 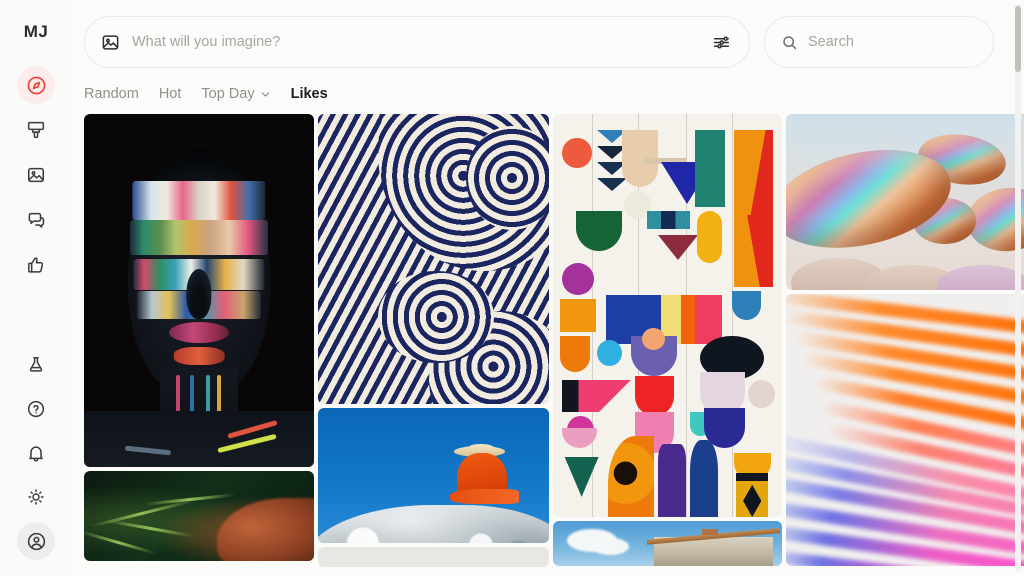 What do you see at coordinates (265, 94) in the screenshot?
I see `chevron-down-icon` at bounding box center [265, 94].